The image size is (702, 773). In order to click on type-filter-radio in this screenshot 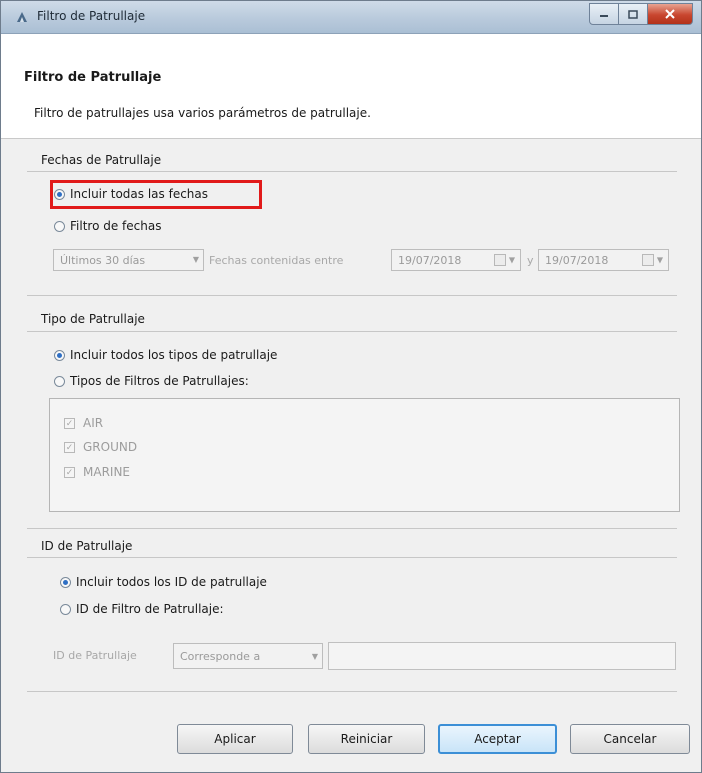, I will do `click(59, 381)`.